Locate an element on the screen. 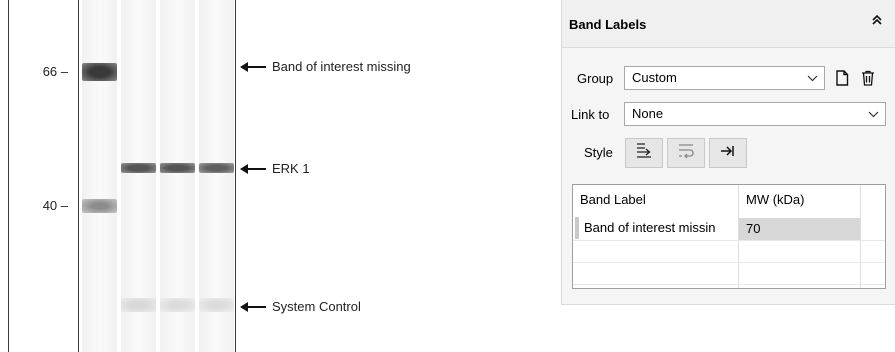  band-label-cell: Band of interest missin is located at coordinates (658, 228).